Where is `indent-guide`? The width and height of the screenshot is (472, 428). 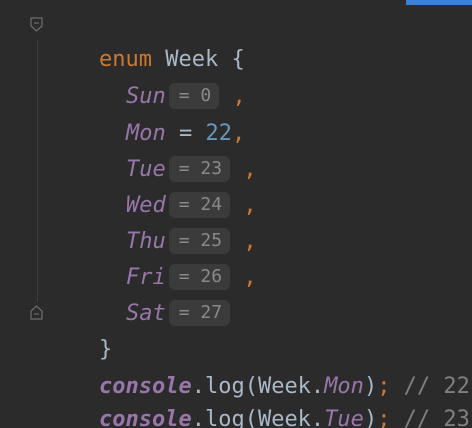 indent-guide is located at coordinates (37, 171).